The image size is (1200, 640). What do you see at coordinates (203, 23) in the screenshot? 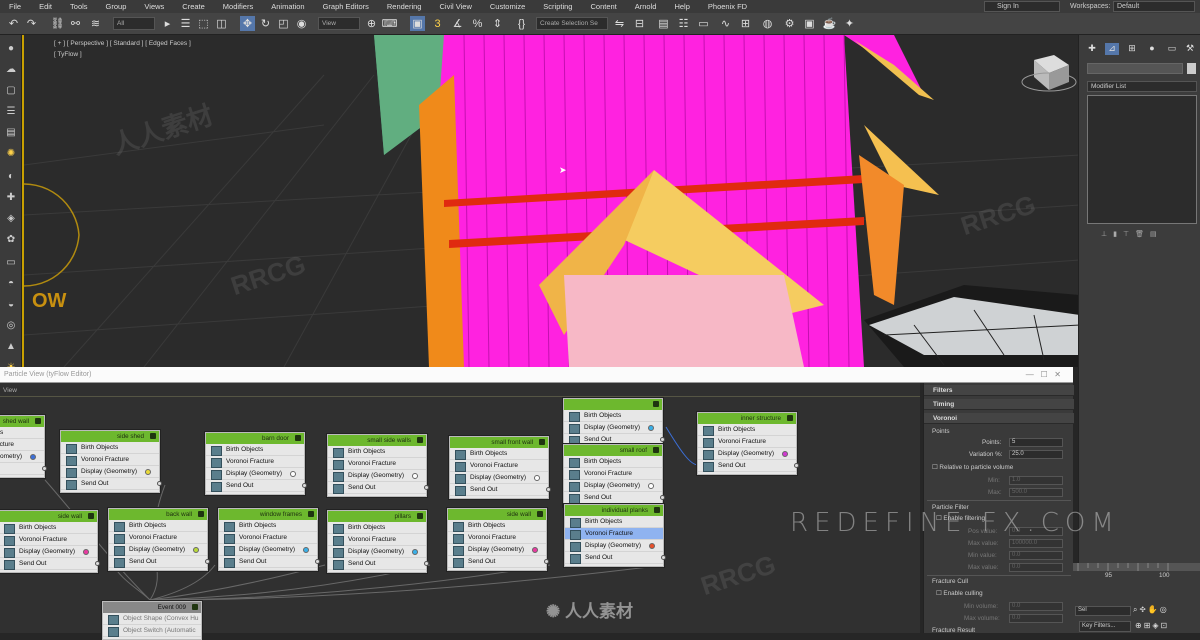
I see `region-select-icon: ⬚` at bounding box center [203, 23].